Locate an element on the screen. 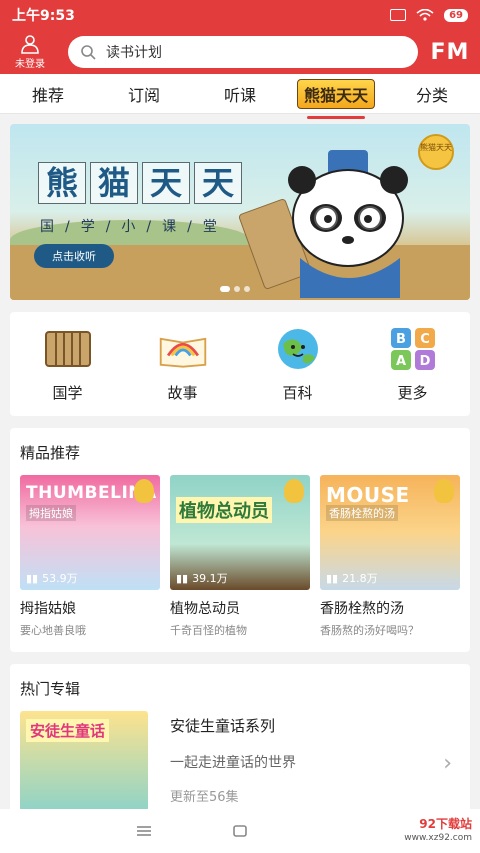 The width and height of the screenshot is (480, 853). login-button: 未登录 is located at coordinates (30, 52).